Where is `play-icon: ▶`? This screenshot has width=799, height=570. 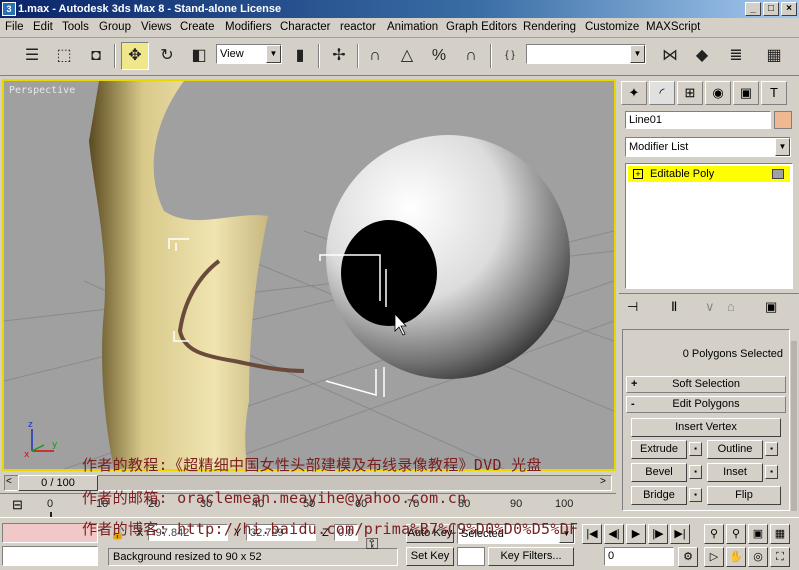
play-icon: ▶ is located at coordinates (636, 534).